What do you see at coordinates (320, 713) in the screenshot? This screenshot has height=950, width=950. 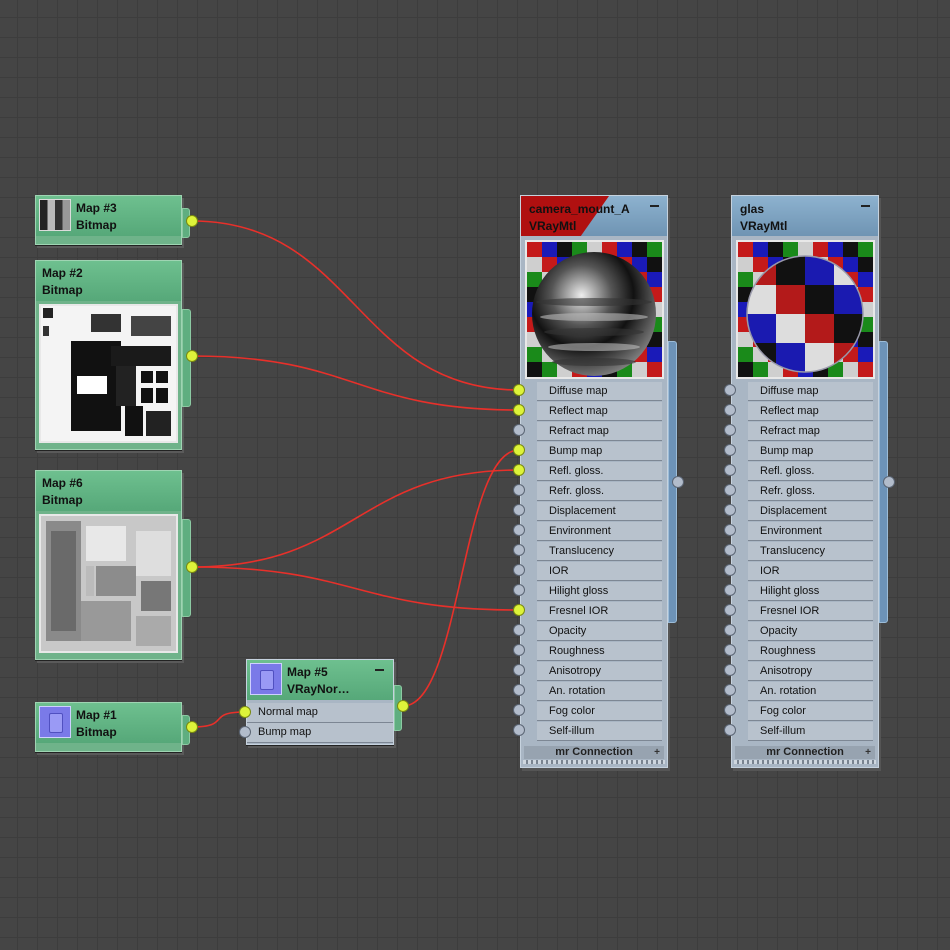 I see `slot-normal-map: Normal map` at bounding box center [320, 713].